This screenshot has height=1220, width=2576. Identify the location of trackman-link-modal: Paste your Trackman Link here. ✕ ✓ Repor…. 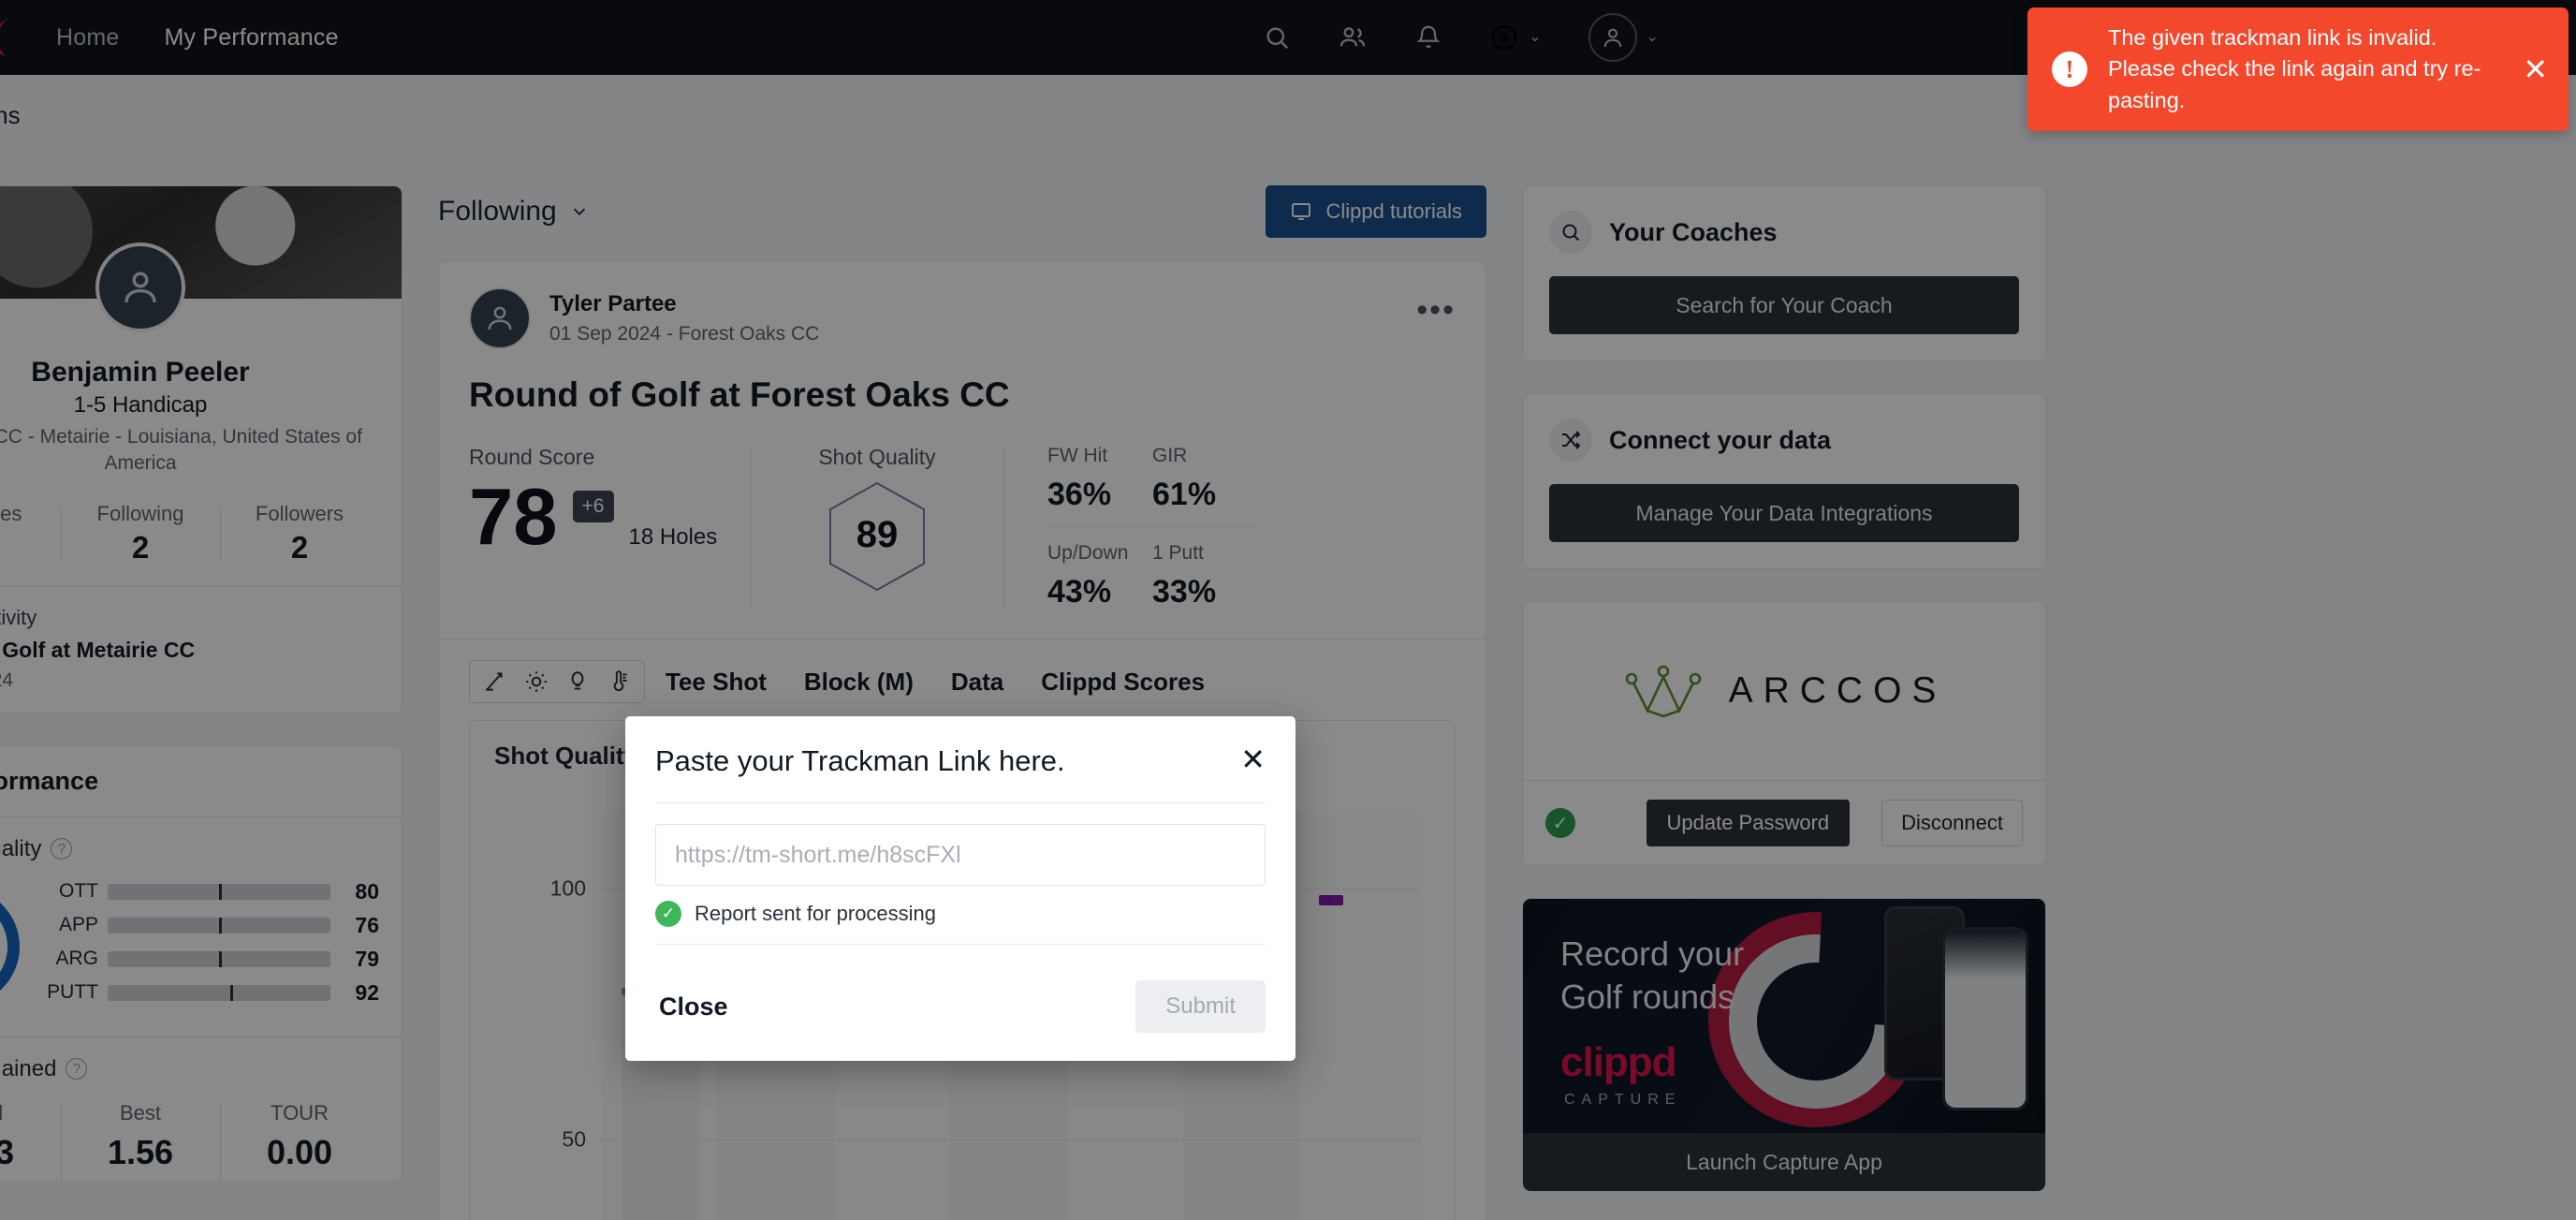
(960, 888).